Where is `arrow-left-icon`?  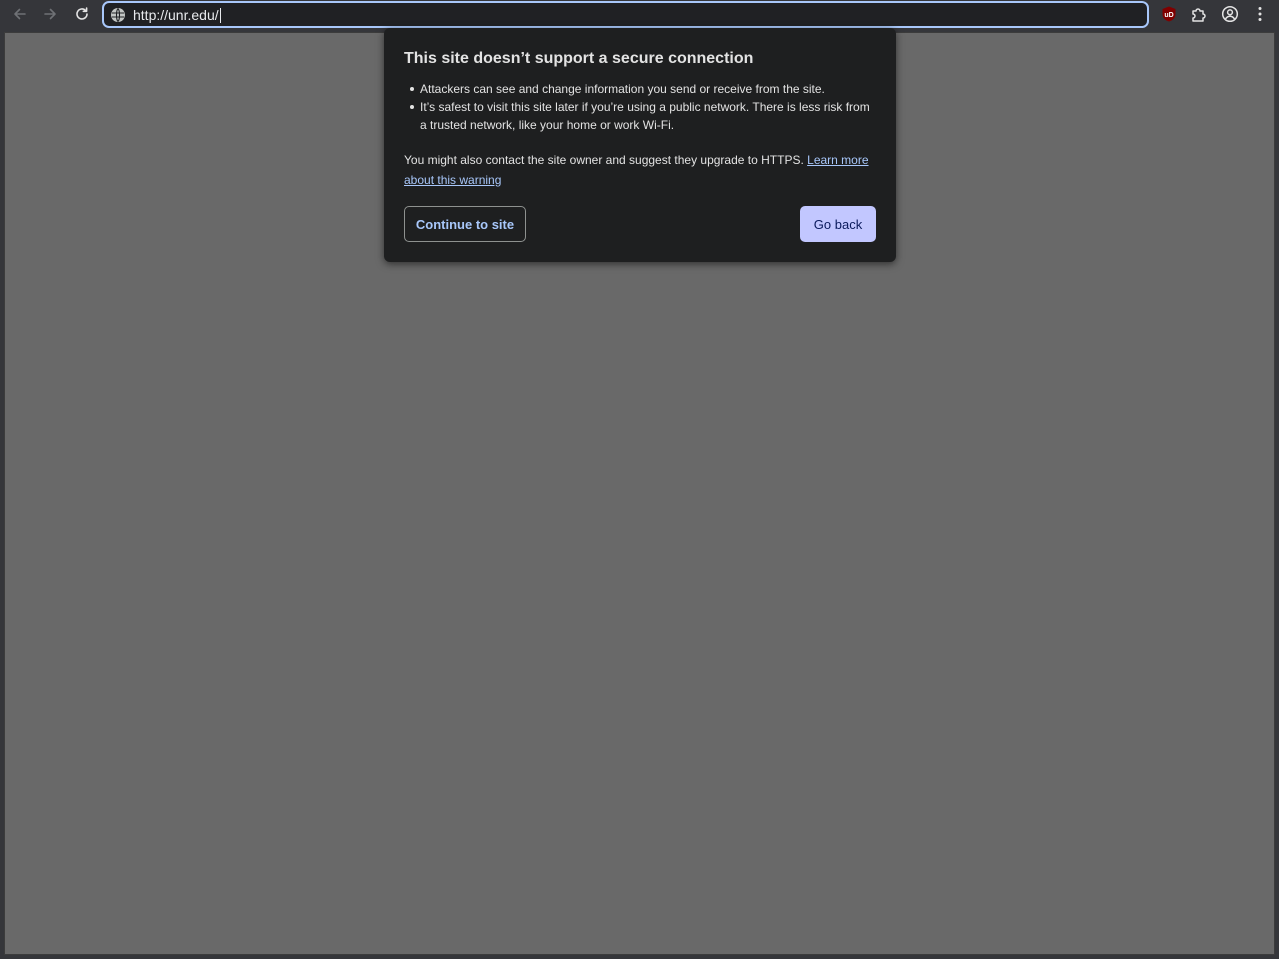
arrow-left-icon is located at coordinates (20, 14).